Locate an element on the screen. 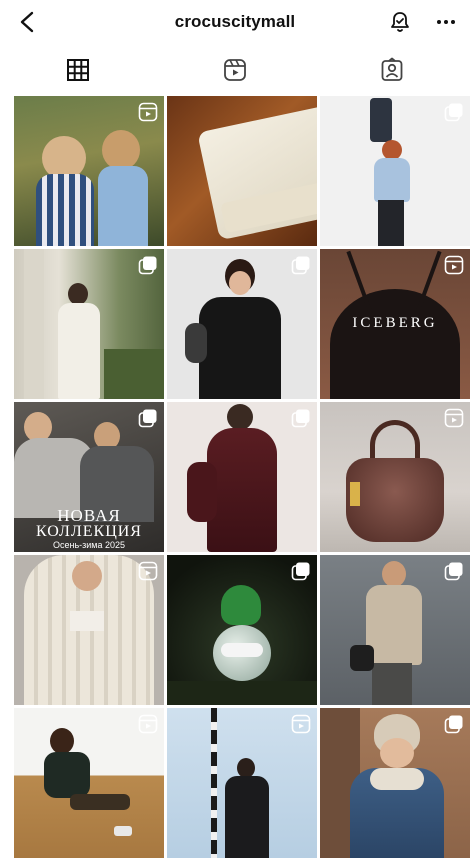 This screenshot has height=858, width=470. back-chevron-icon is located at coordinates (28, 22).